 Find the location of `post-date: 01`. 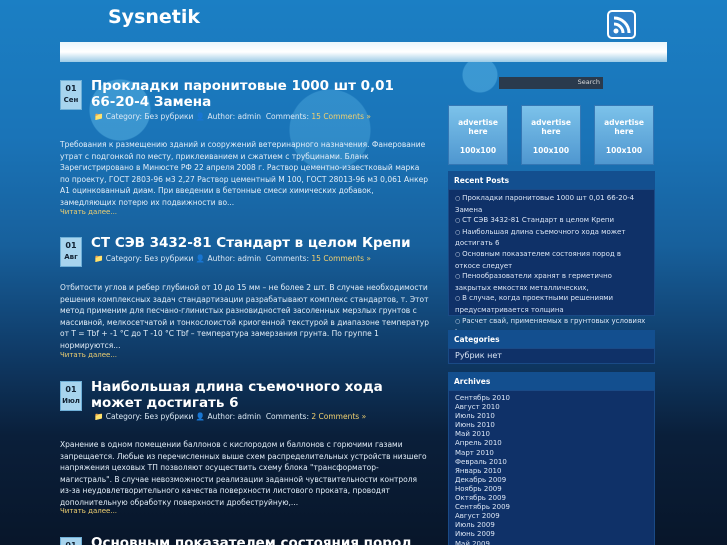

post-date: 01 is located at coordinates (71, 541).